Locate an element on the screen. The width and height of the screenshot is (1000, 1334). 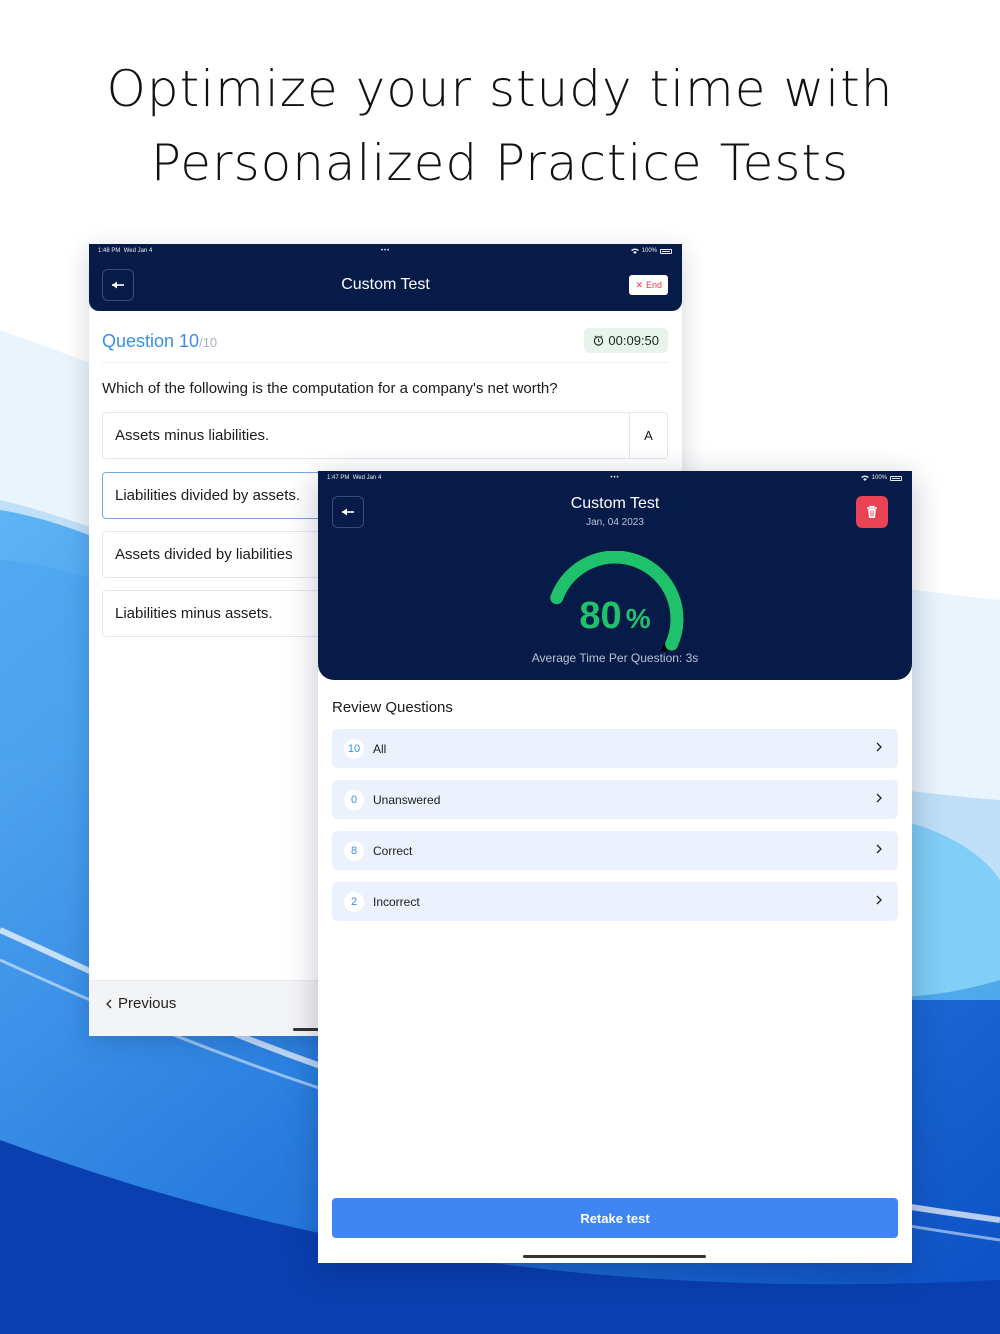
retake-test-button: Retake test is located at coordinates (615, 1218).